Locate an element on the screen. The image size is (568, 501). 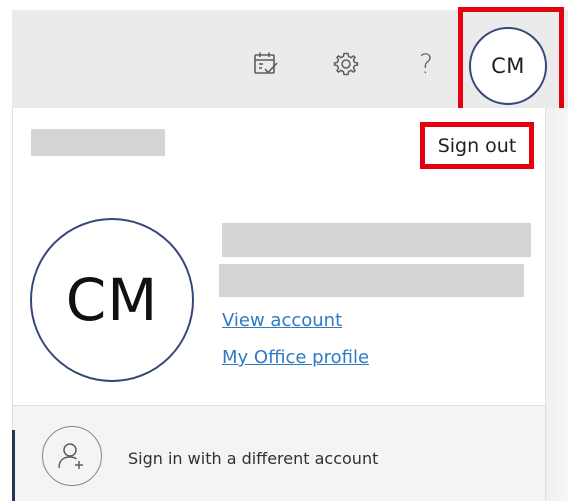
avatar-large-initials: CM is located at coordinates (112, 300).